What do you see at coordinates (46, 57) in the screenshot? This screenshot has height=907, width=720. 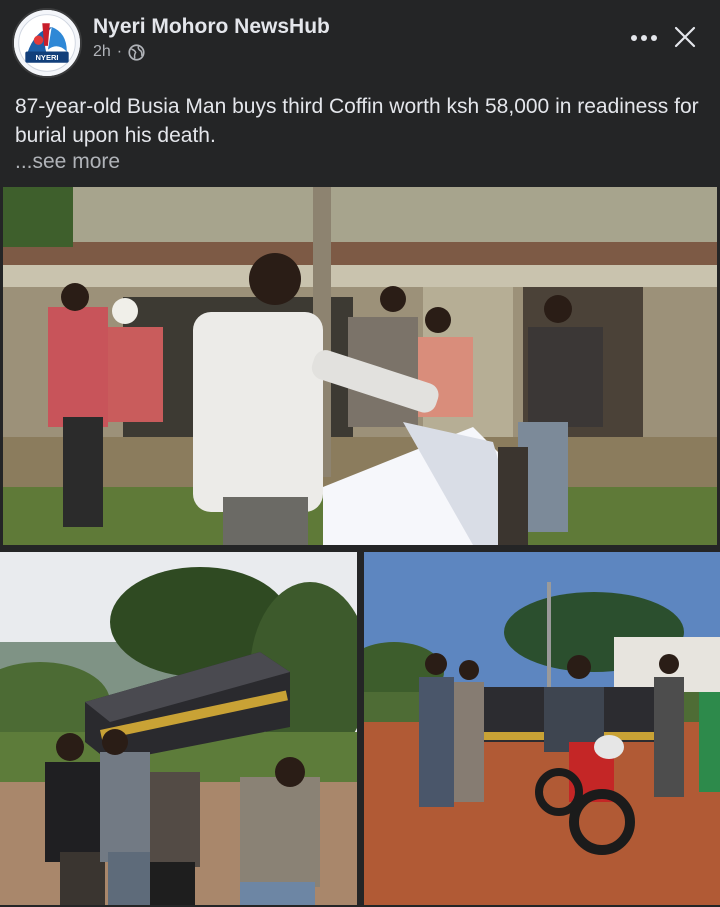 I see `avatar-text: NYERI` at bounding box center [46, 57].